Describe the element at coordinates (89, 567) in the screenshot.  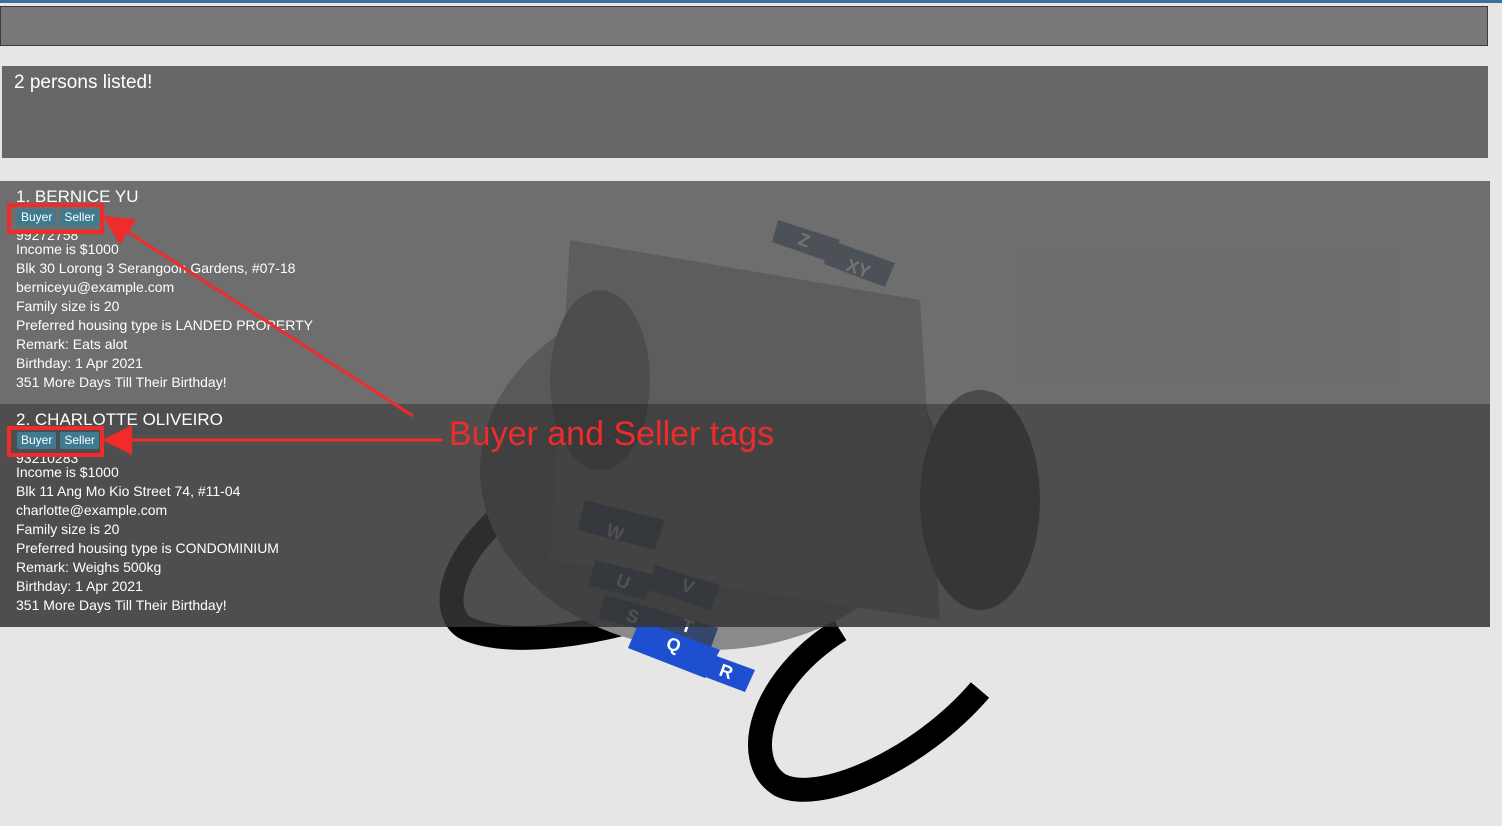
I see `person-remark: Remark: Weighs 500kg` at that location.